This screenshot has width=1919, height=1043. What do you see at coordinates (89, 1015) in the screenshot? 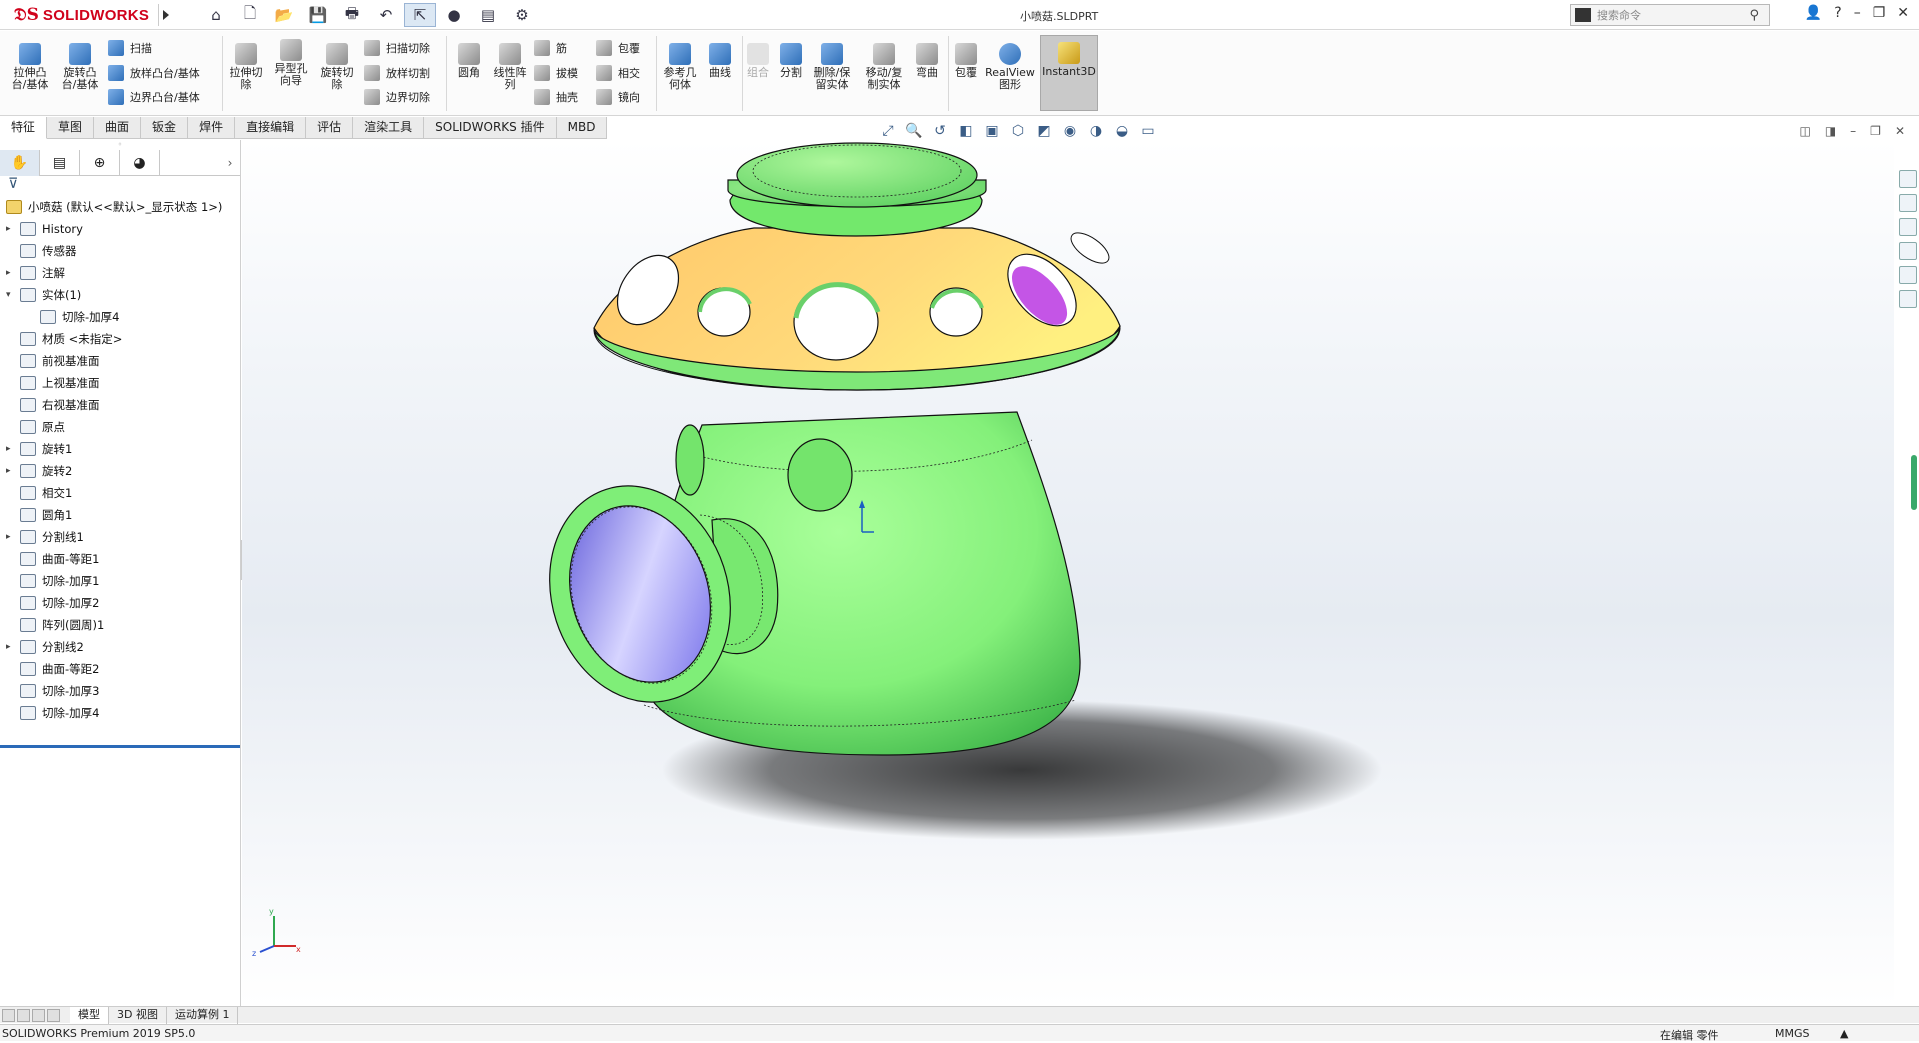
I see `tab-model: 模型` at bounding box center [89, 1015].